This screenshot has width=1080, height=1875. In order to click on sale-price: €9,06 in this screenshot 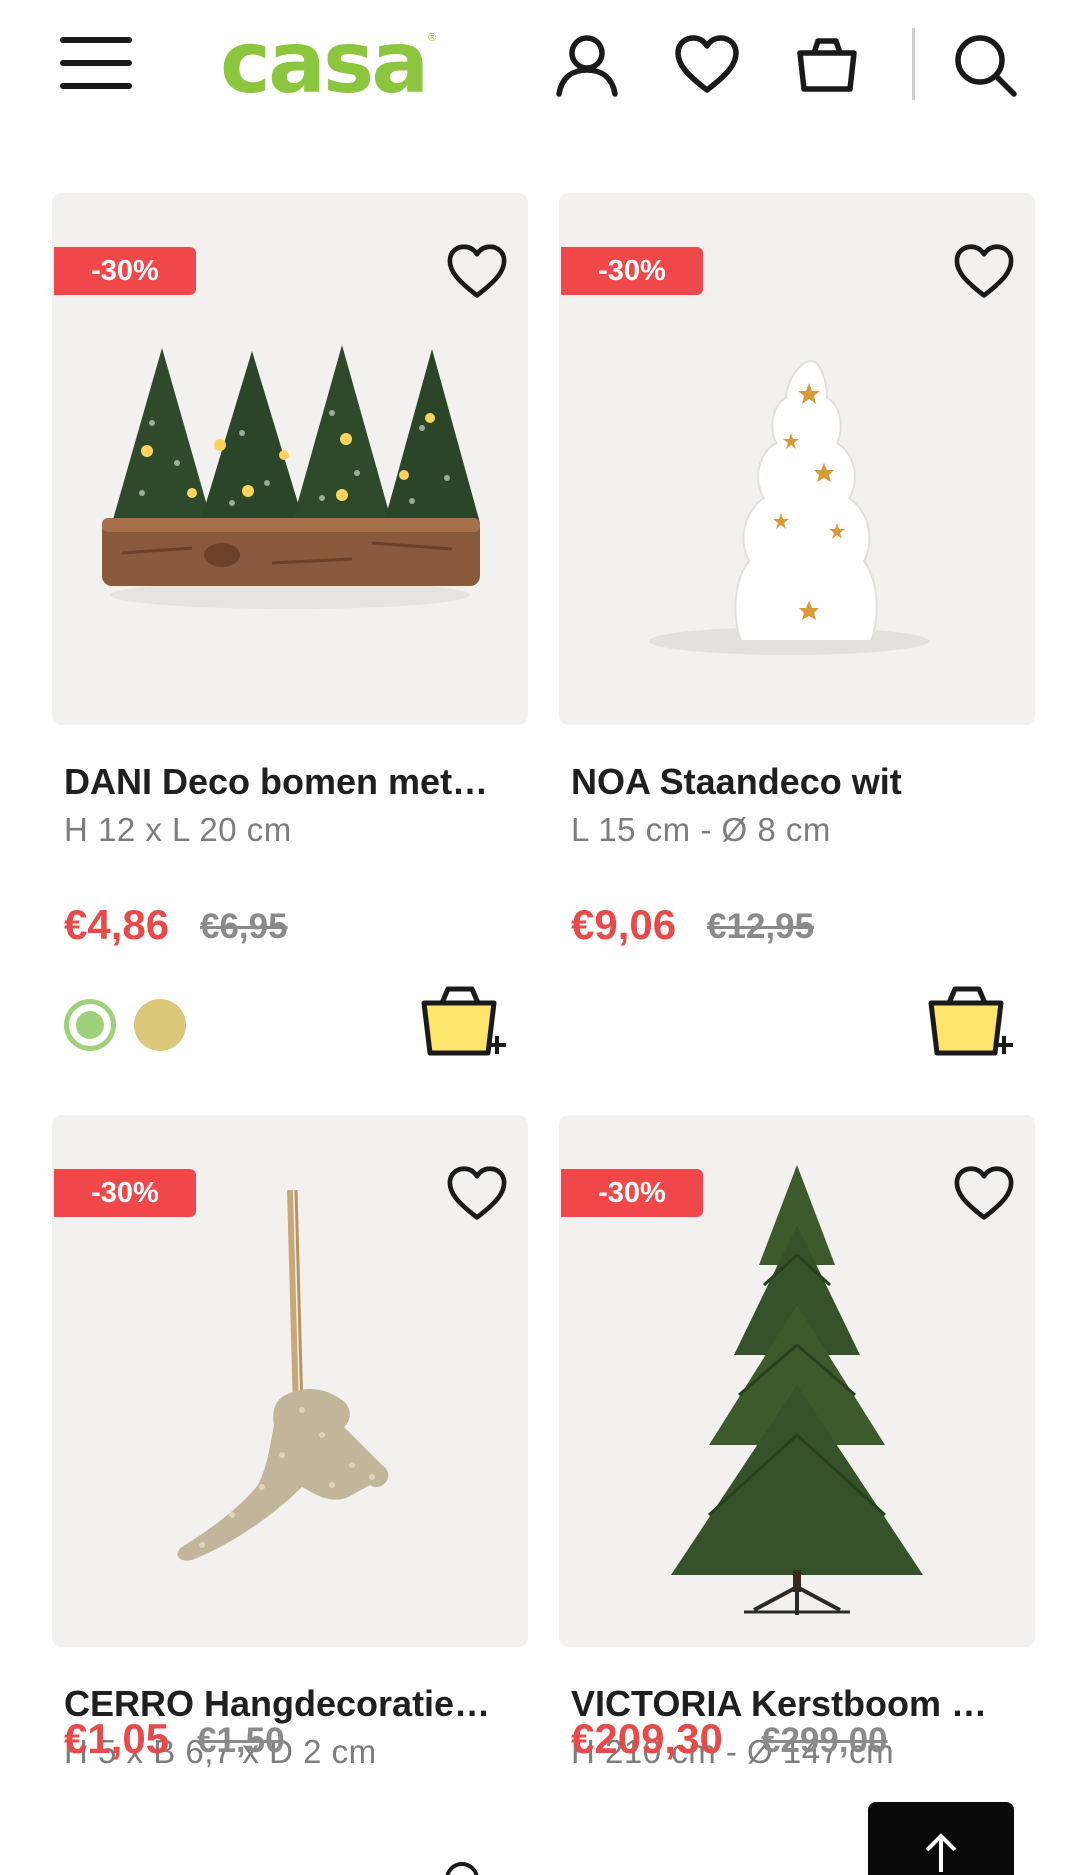, I will do `click(624, 924)`.